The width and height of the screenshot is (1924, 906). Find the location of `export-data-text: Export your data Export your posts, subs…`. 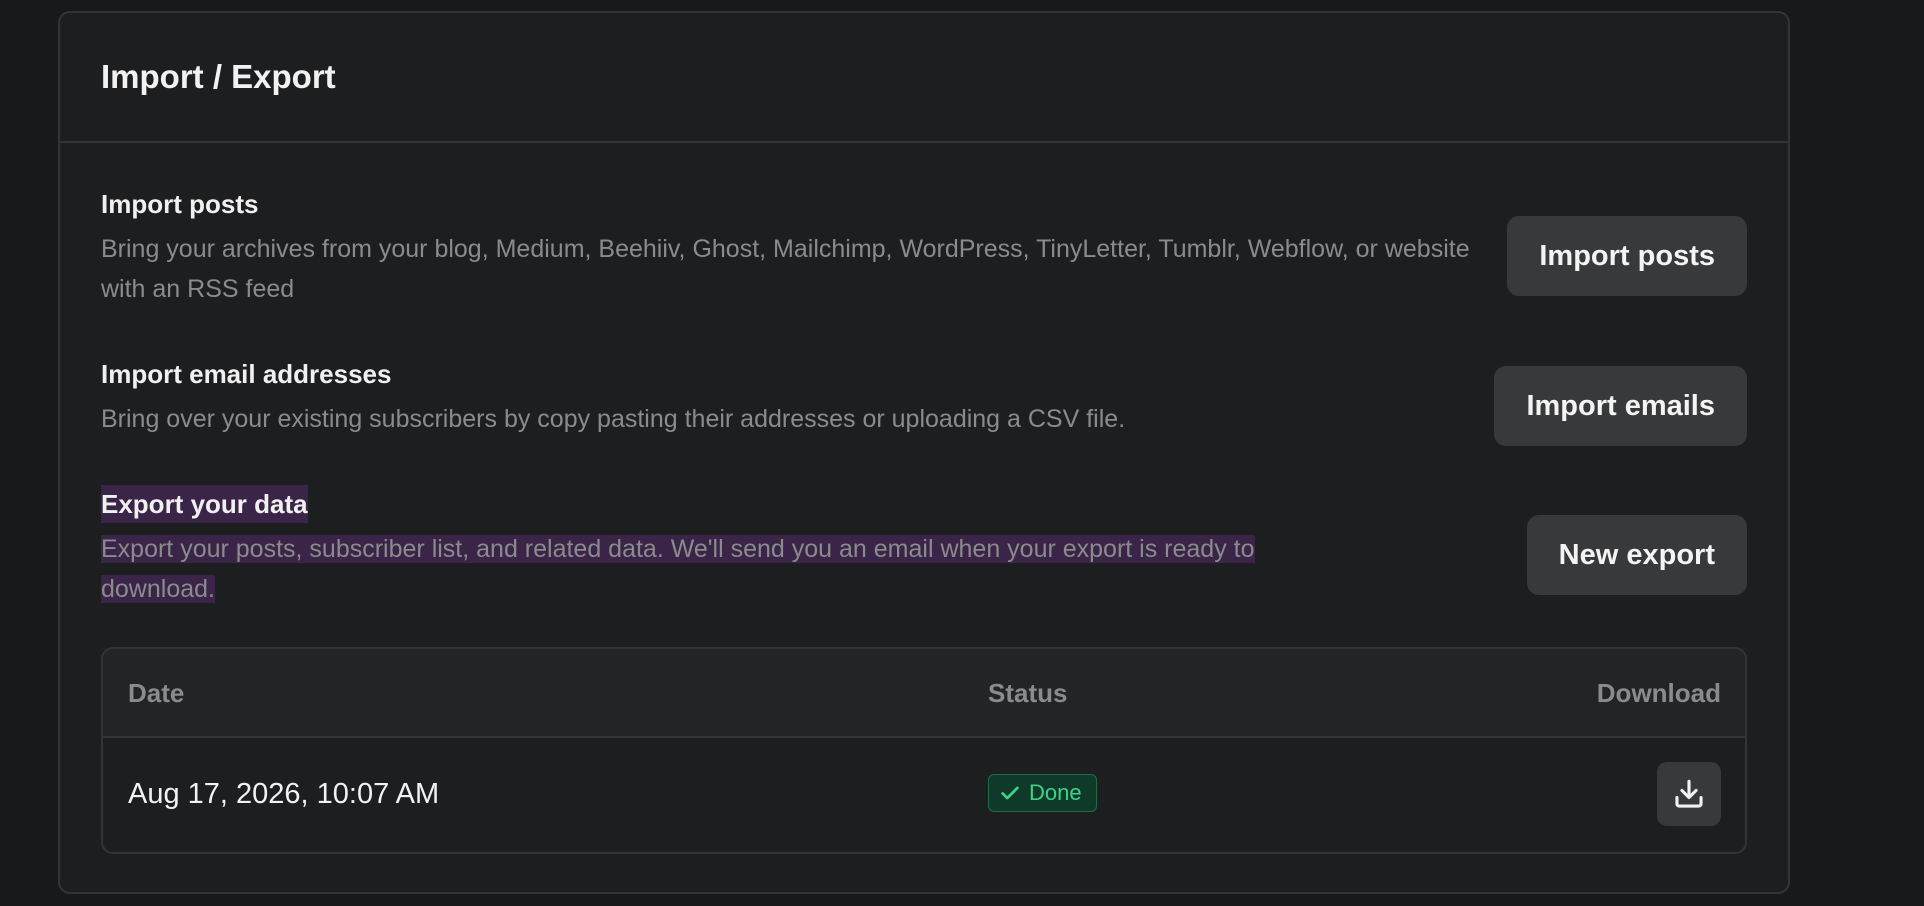

export-data-text: Export your data Export your posts, subs… is located at coordinates (736, 547).